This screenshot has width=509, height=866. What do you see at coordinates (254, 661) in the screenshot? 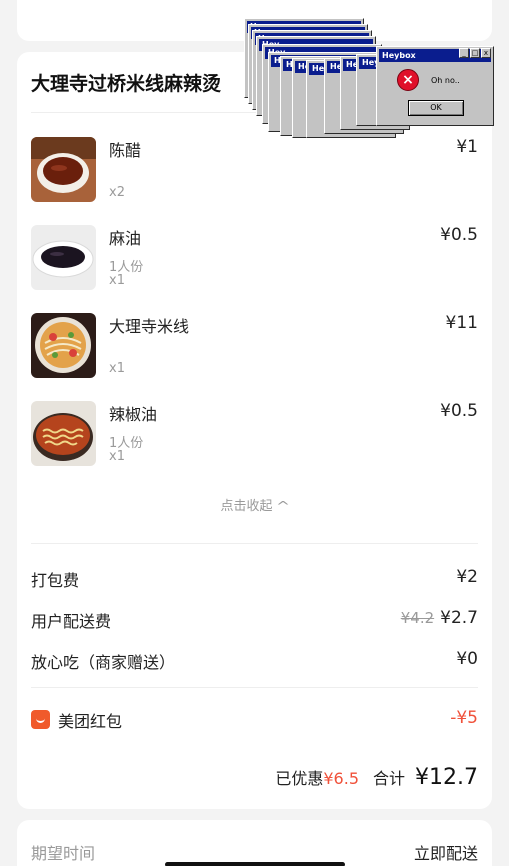
I see `insurance-row: 放心吃（商家赠送） ¥0` at bounding box center [254, 661].